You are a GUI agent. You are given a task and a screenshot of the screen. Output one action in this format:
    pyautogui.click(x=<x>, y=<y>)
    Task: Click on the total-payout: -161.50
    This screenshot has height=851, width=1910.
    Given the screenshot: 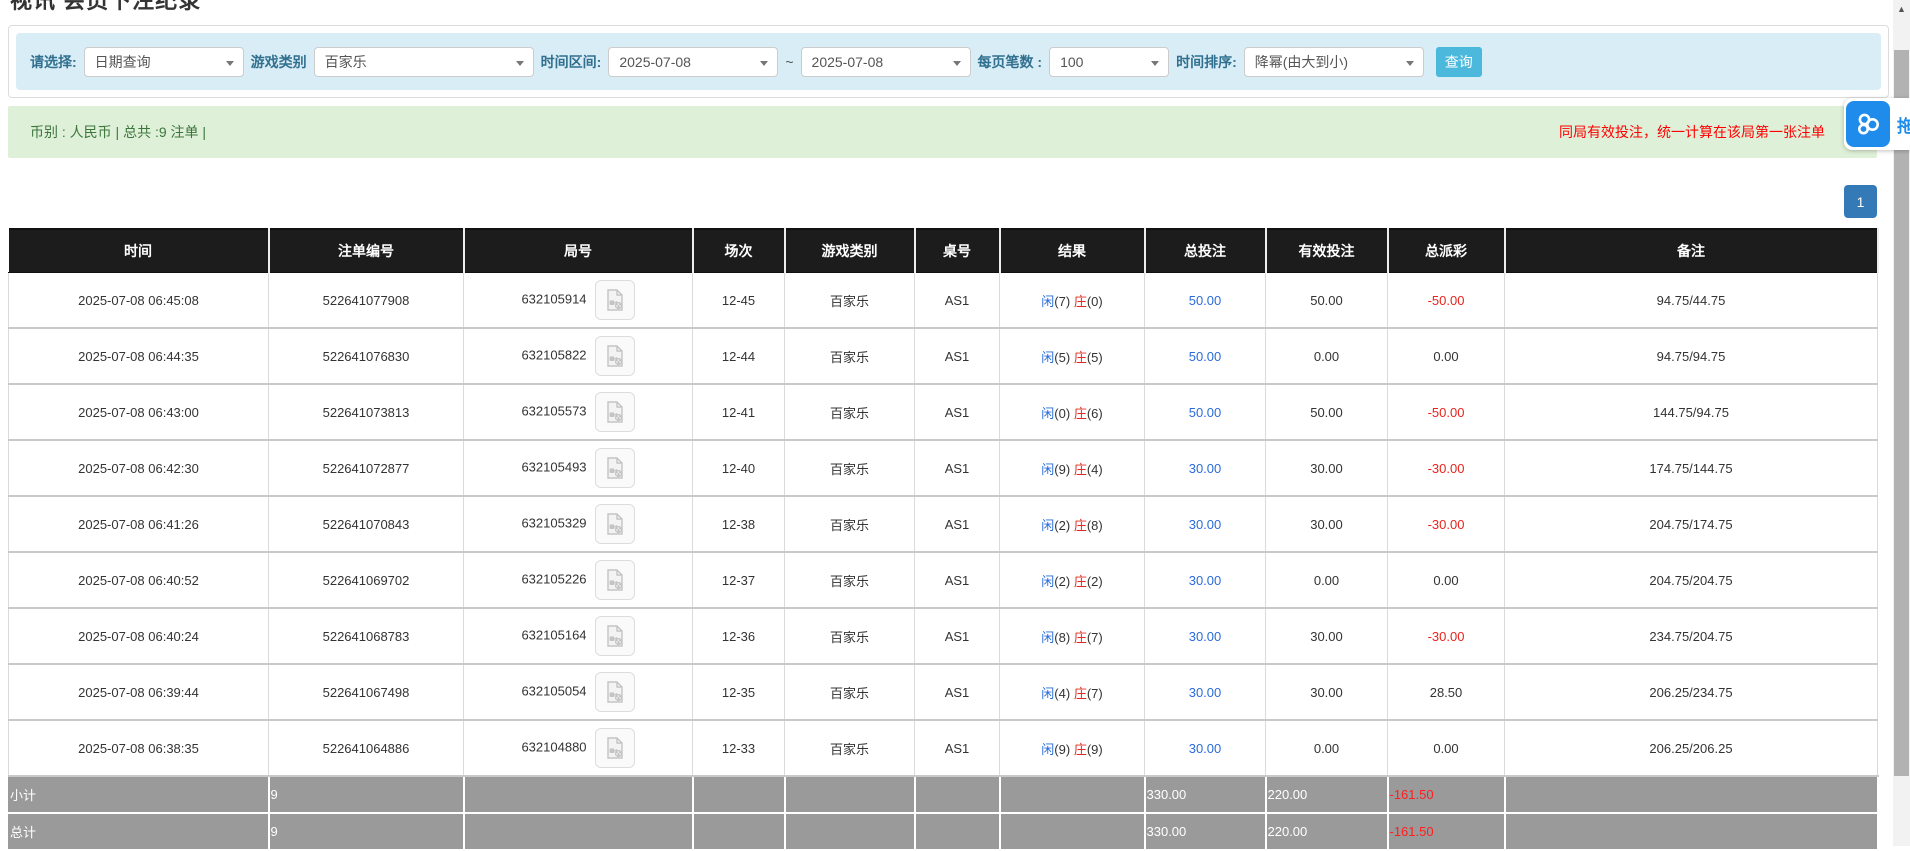 What is the action you would take?
    pyautogui.click(x=1446, y=832)
    